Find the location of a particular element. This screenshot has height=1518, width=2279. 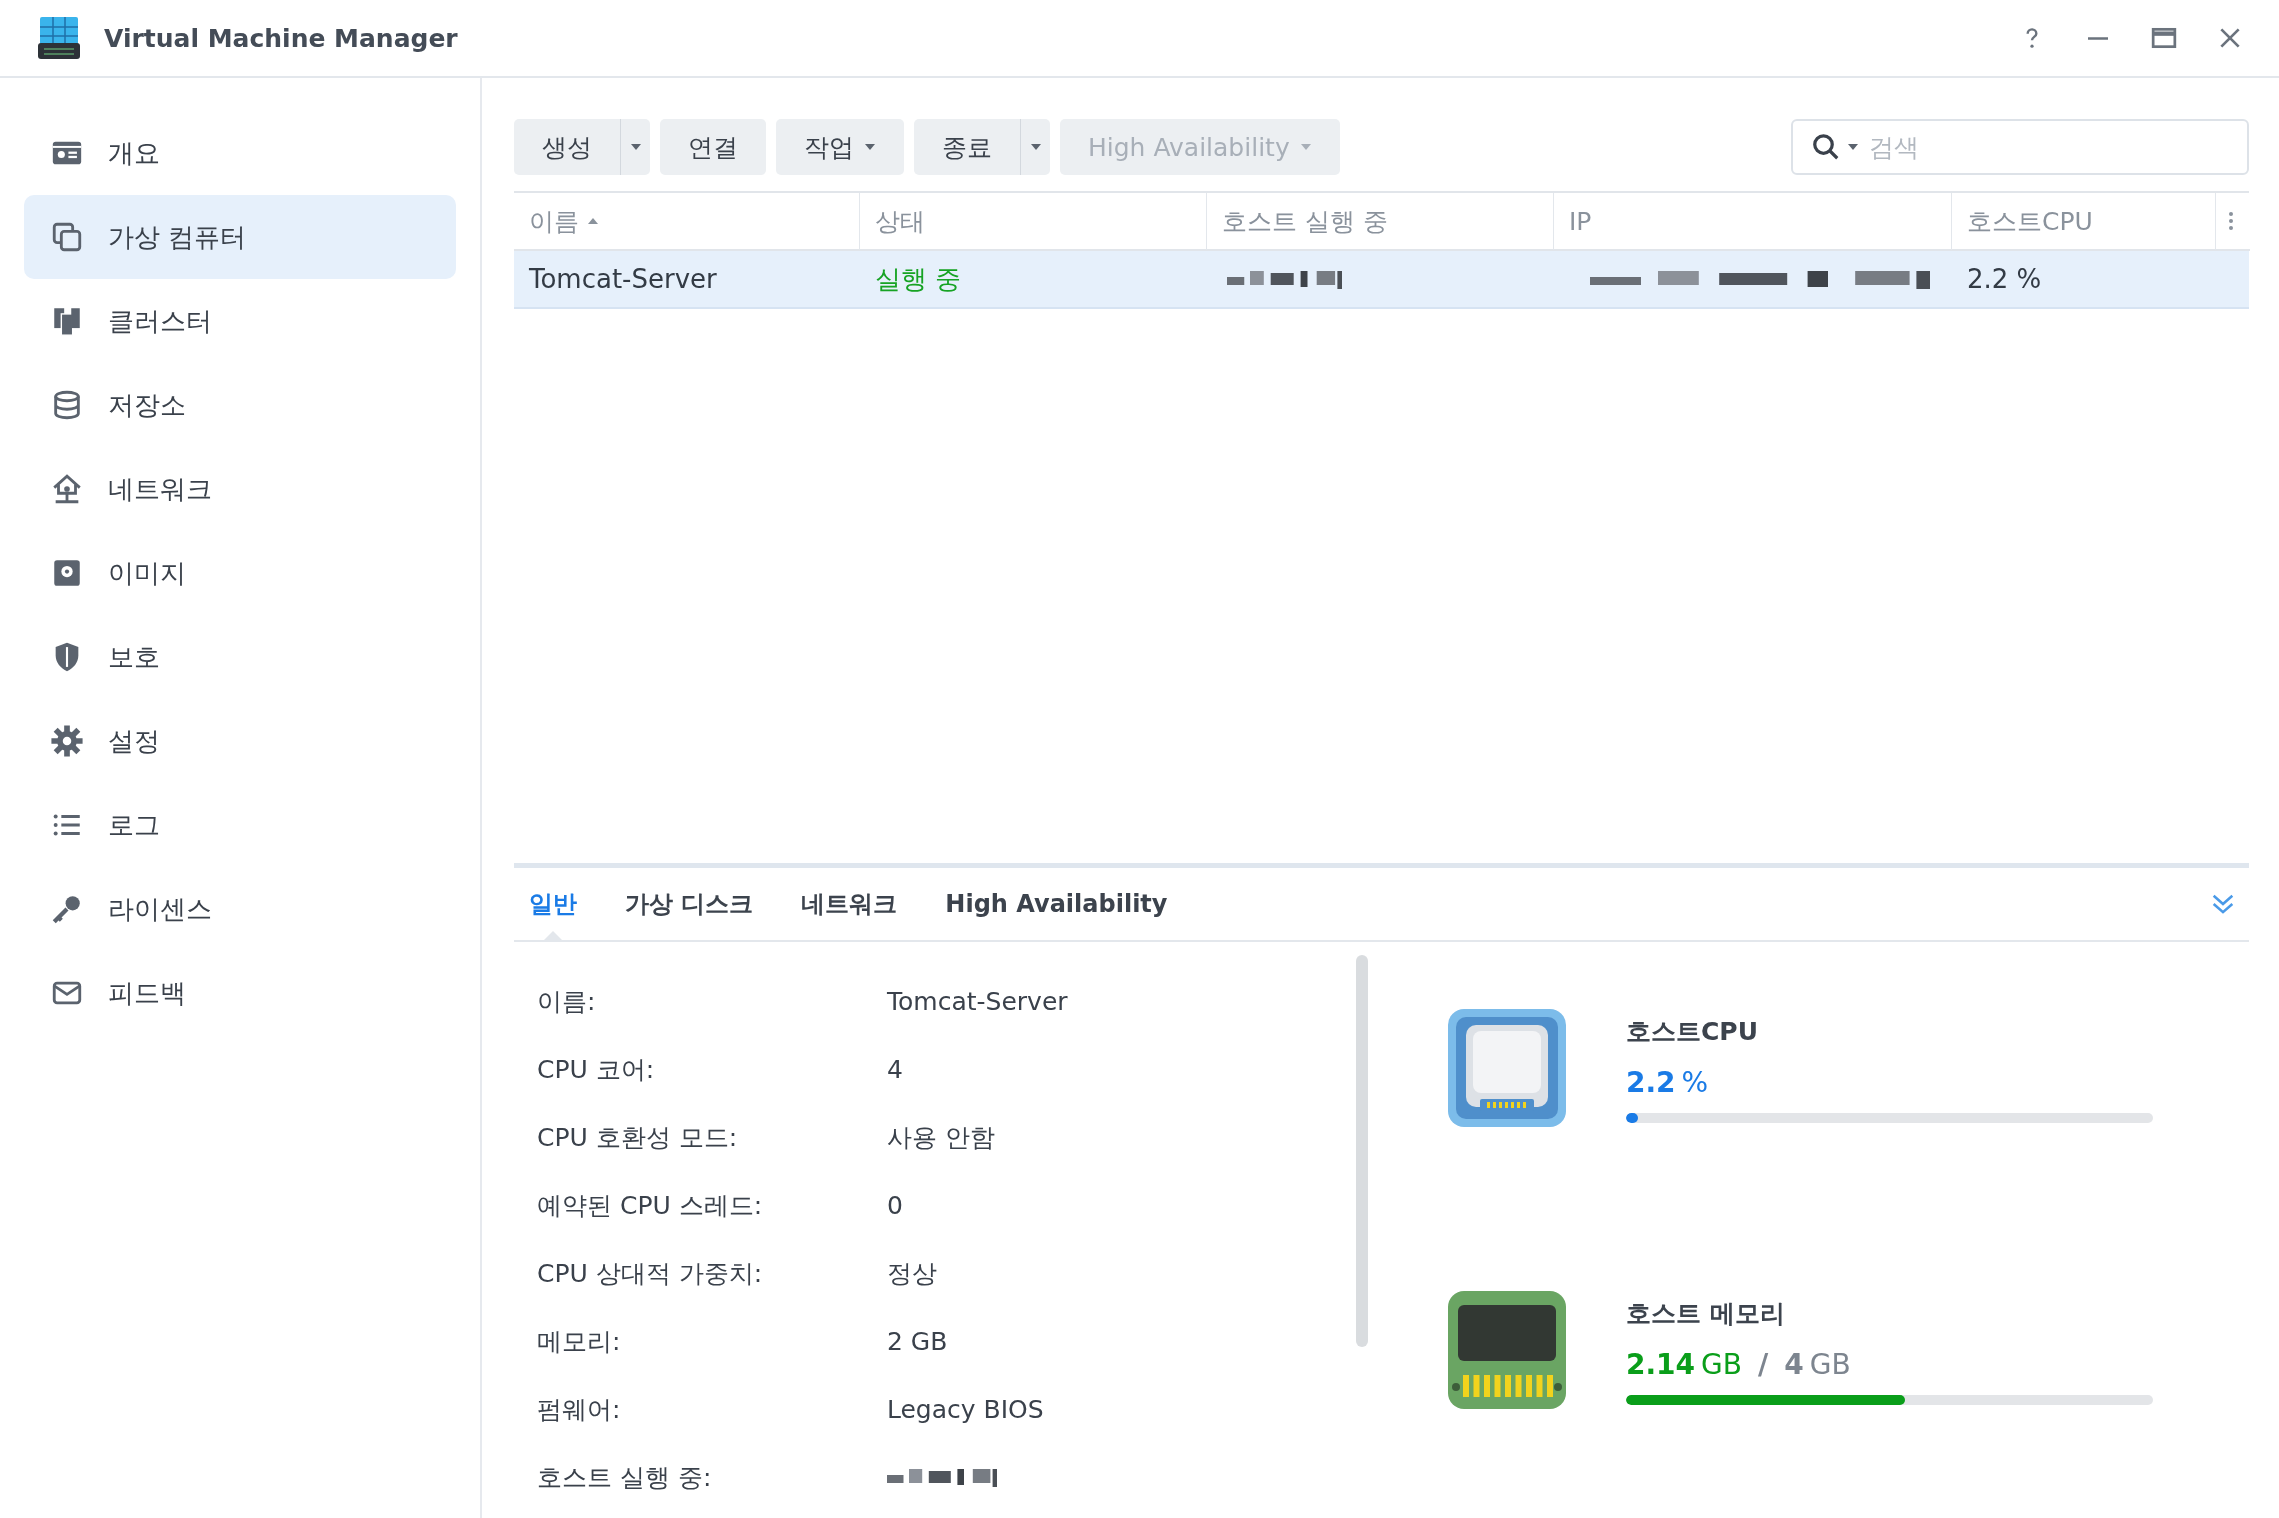

field-value: Legacy BIOS is located at coordinates (965, 1409).